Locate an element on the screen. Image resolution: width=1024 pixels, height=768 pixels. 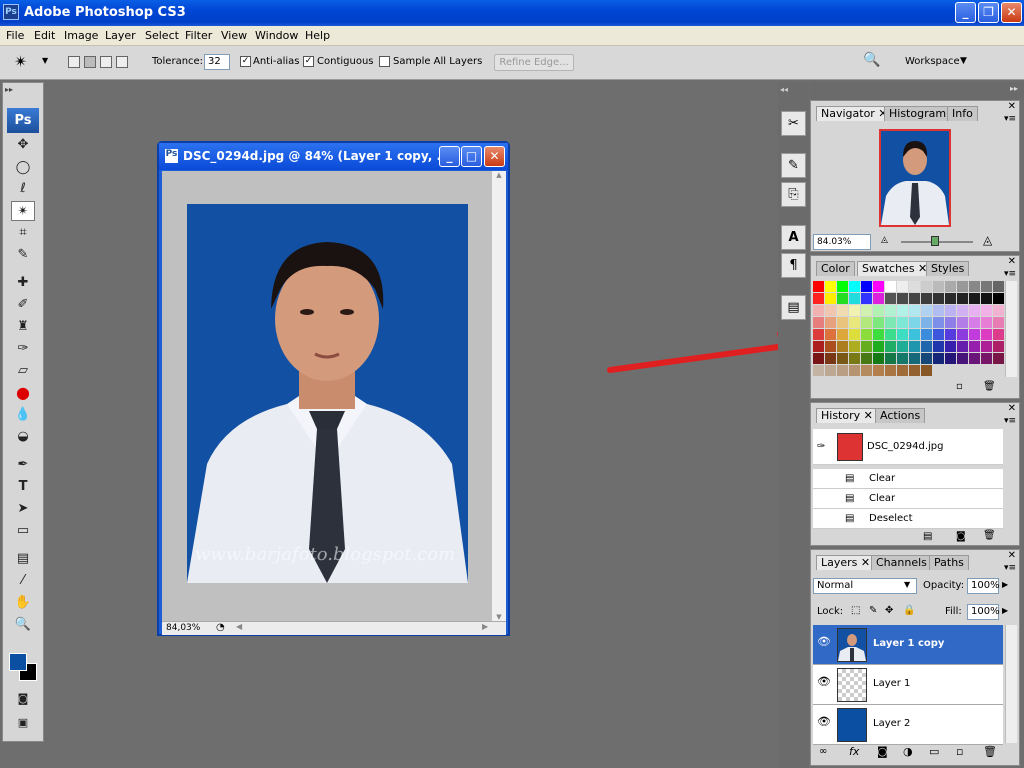
menu-select: Select is located at coordinates (162, 35).